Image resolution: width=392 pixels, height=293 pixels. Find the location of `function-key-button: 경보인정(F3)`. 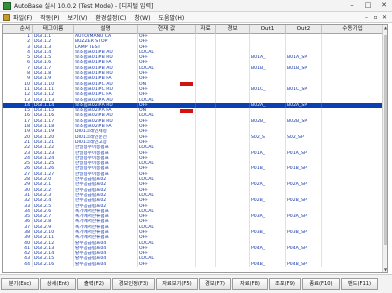

function-key-button: 경보인정(F3) is located at coordinates (133, 284).